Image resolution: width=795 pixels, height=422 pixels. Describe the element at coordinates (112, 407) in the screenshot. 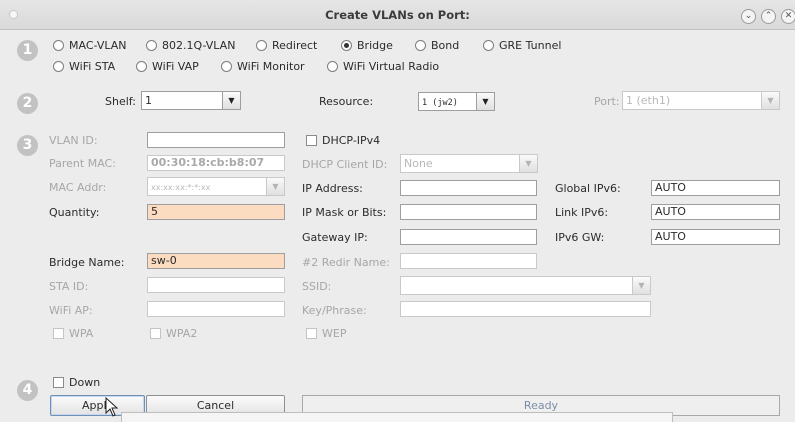

I see `mouse-cursor-icon` at that location.